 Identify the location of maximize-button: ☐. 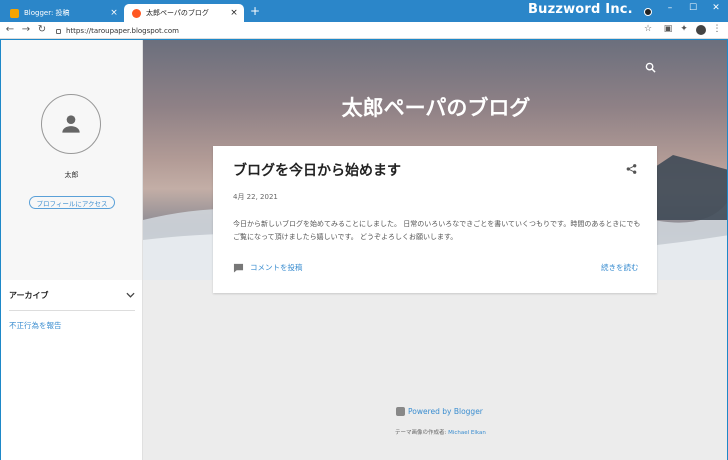
(693, 8).